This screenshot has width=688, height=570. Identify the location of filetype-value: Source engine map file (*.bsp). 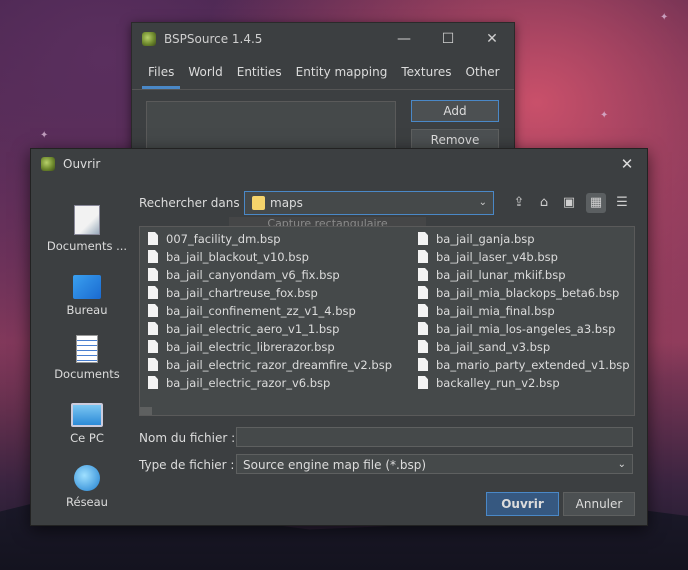
(334, 465).